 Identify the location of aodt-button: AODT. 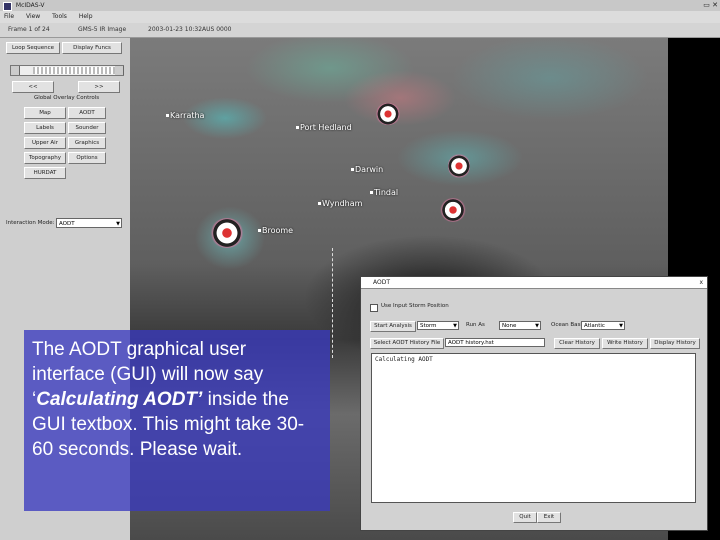
(87, 113).